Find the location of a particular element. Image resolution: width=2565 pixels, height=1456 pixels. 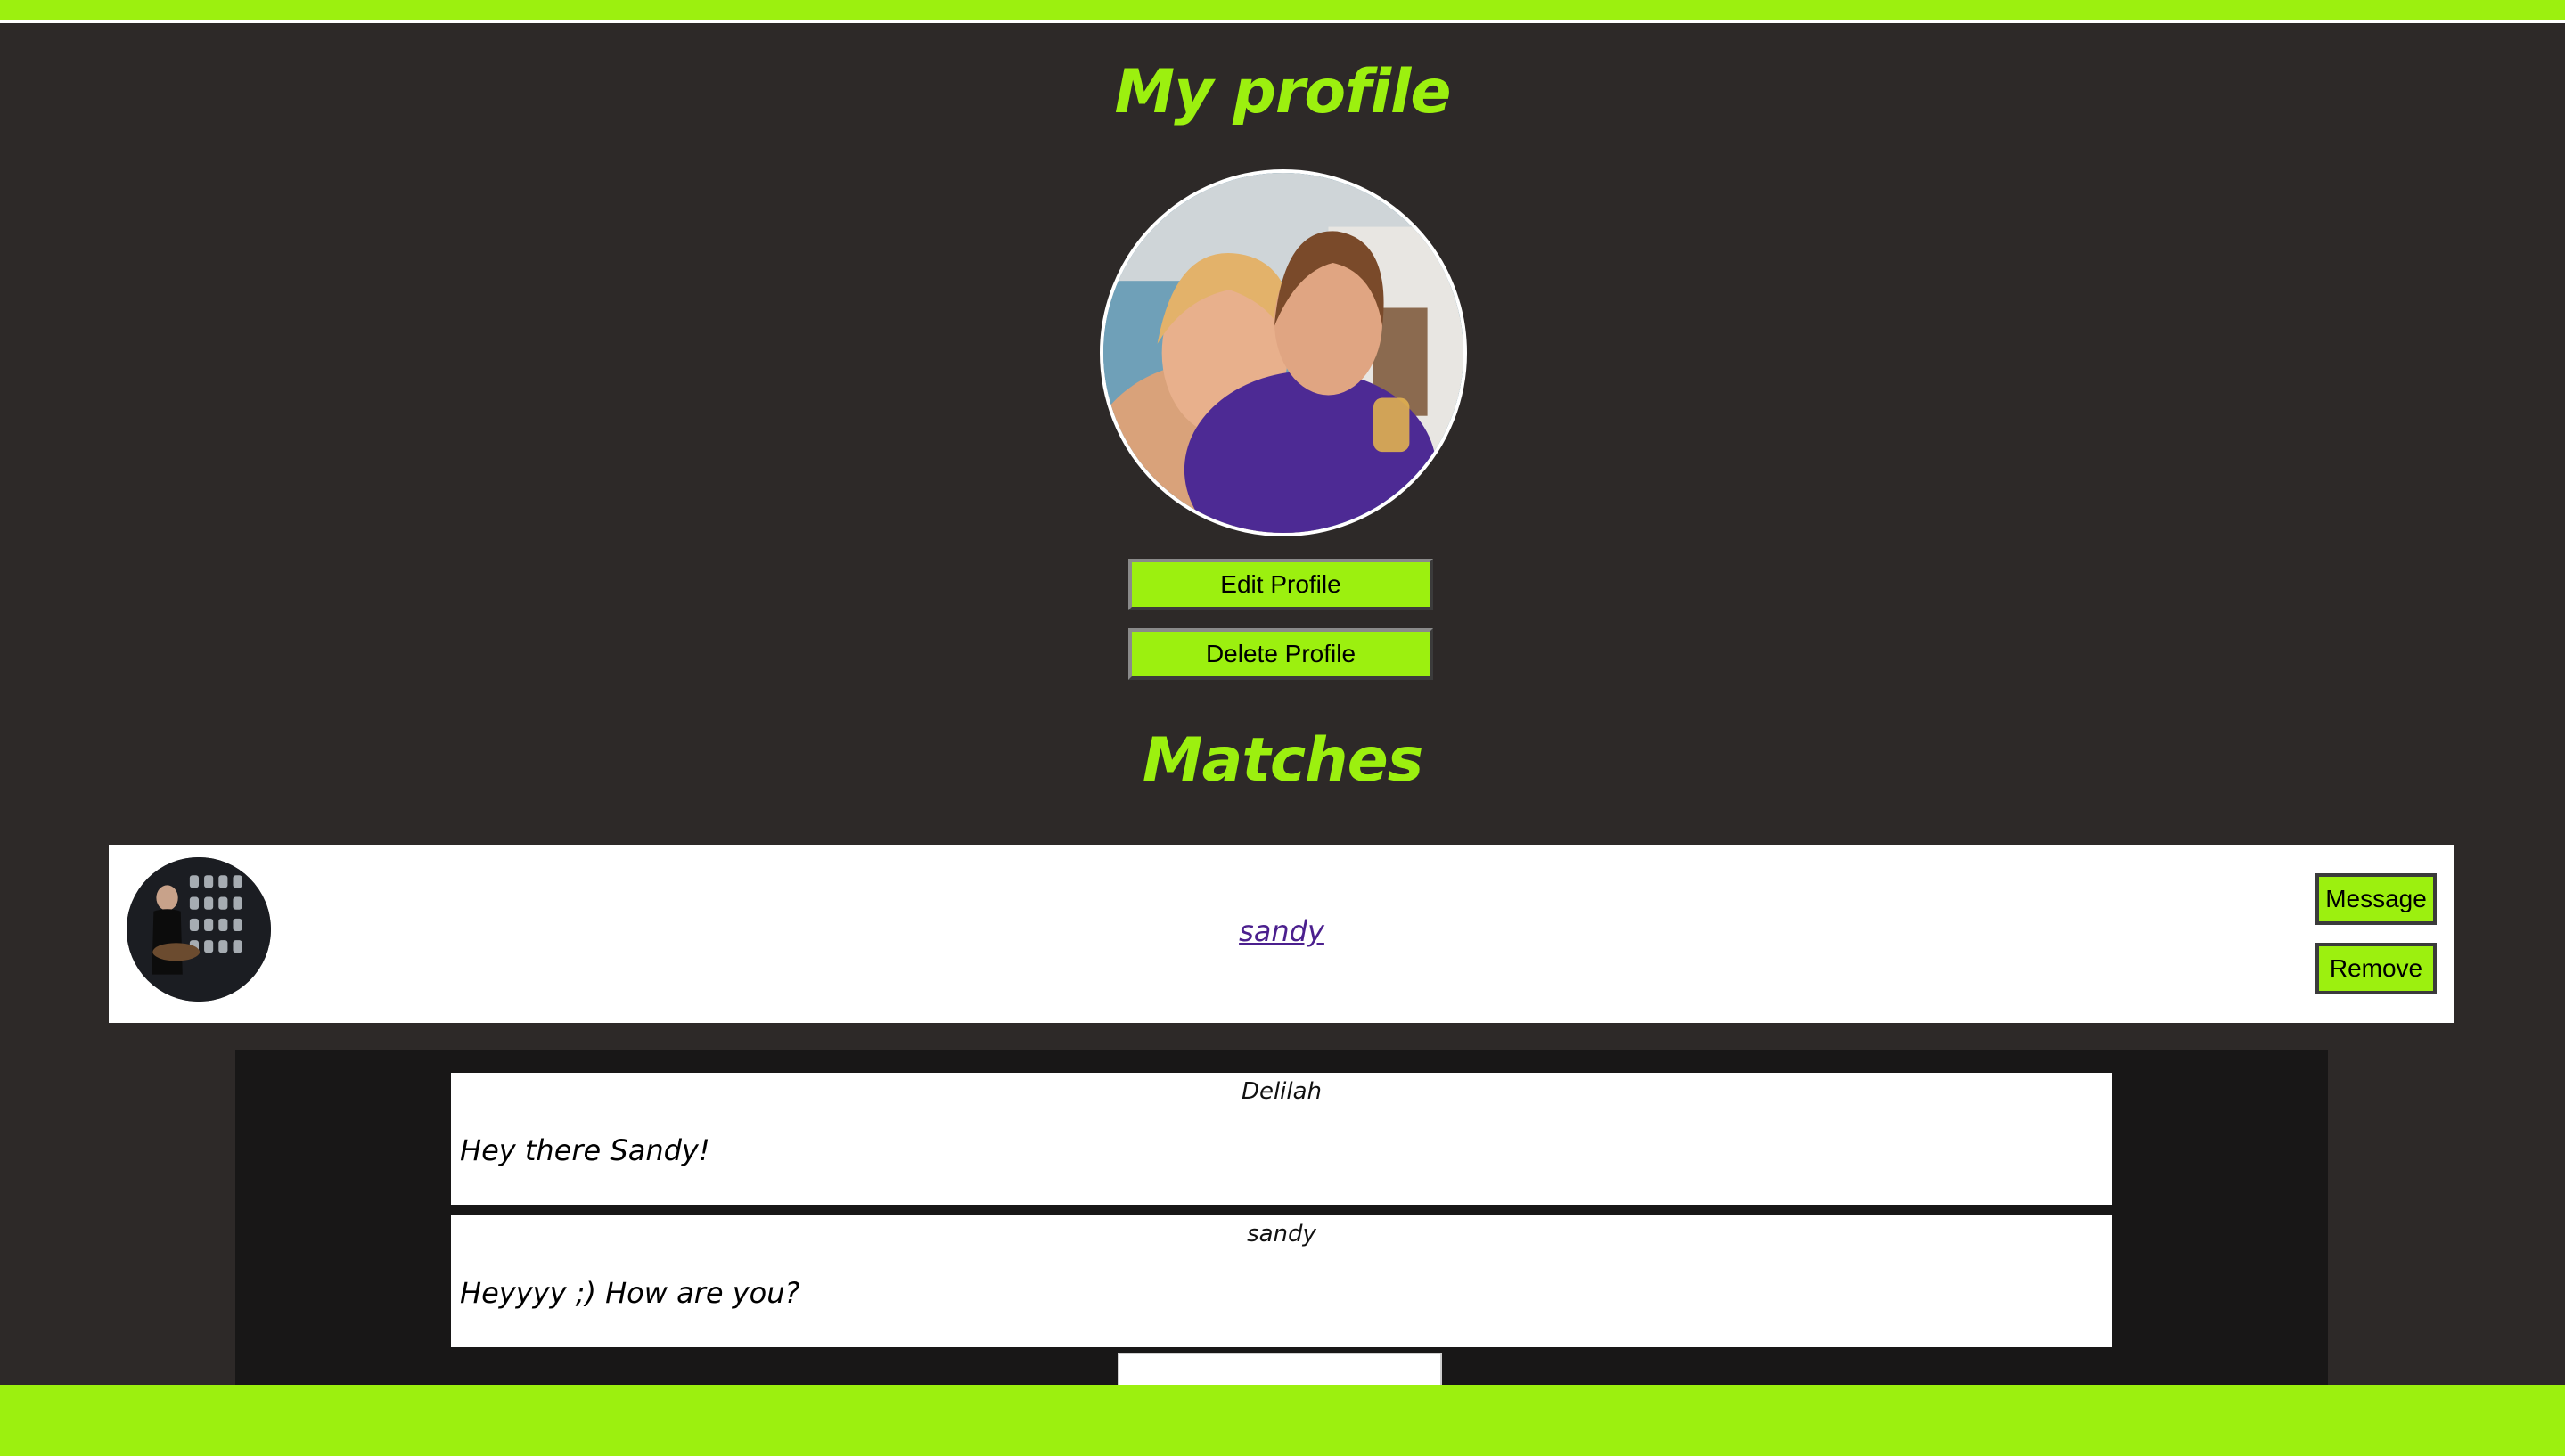

page-title: My profile is located at coordinates (1283, 92).